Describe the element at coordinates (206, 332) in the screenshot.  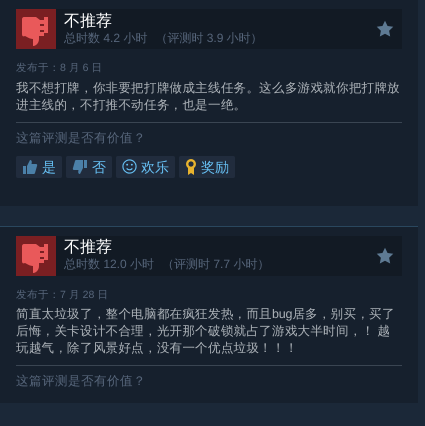
I see `review-text: 简直太垃圾了，整个电脑都在疯狂发热，而且bug居多，别买，买了后悔，关卡设计不合理，光开那个破锁就占了游戏大半时间，！ 越玩越气，除了风景好点，没有一个优点垃圾！！！` at that location.